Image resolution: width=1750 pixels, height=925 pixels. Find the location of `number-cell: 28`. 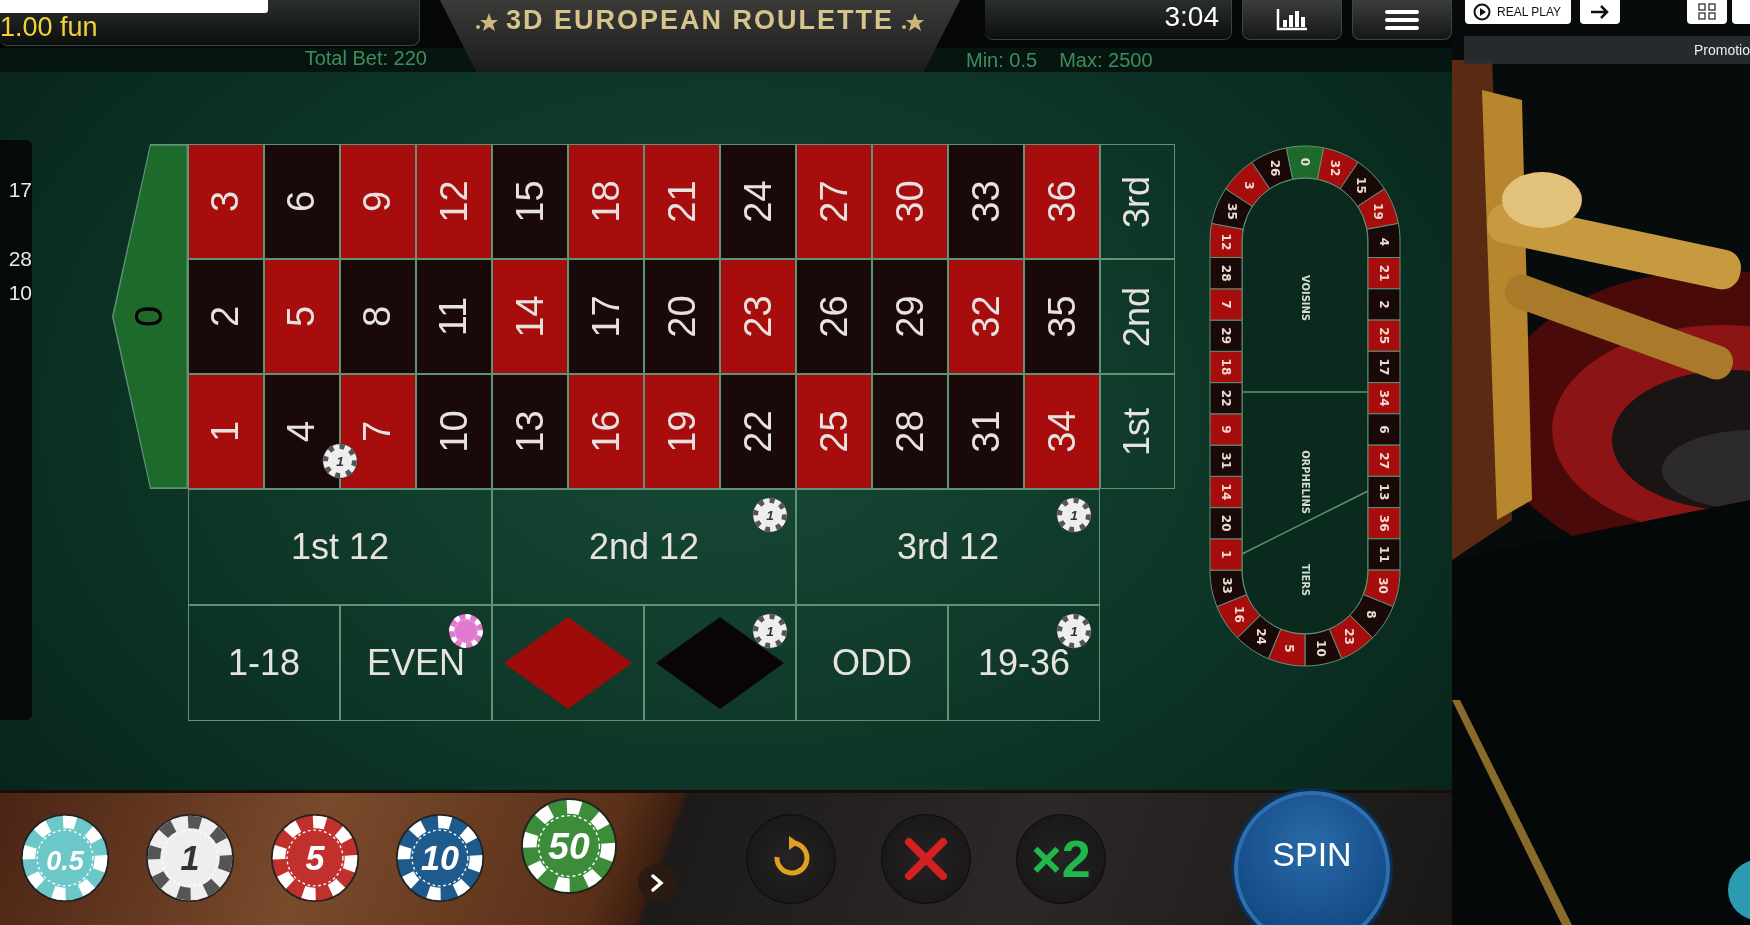

number-cell: 28 is located at coordinates (910, 431).